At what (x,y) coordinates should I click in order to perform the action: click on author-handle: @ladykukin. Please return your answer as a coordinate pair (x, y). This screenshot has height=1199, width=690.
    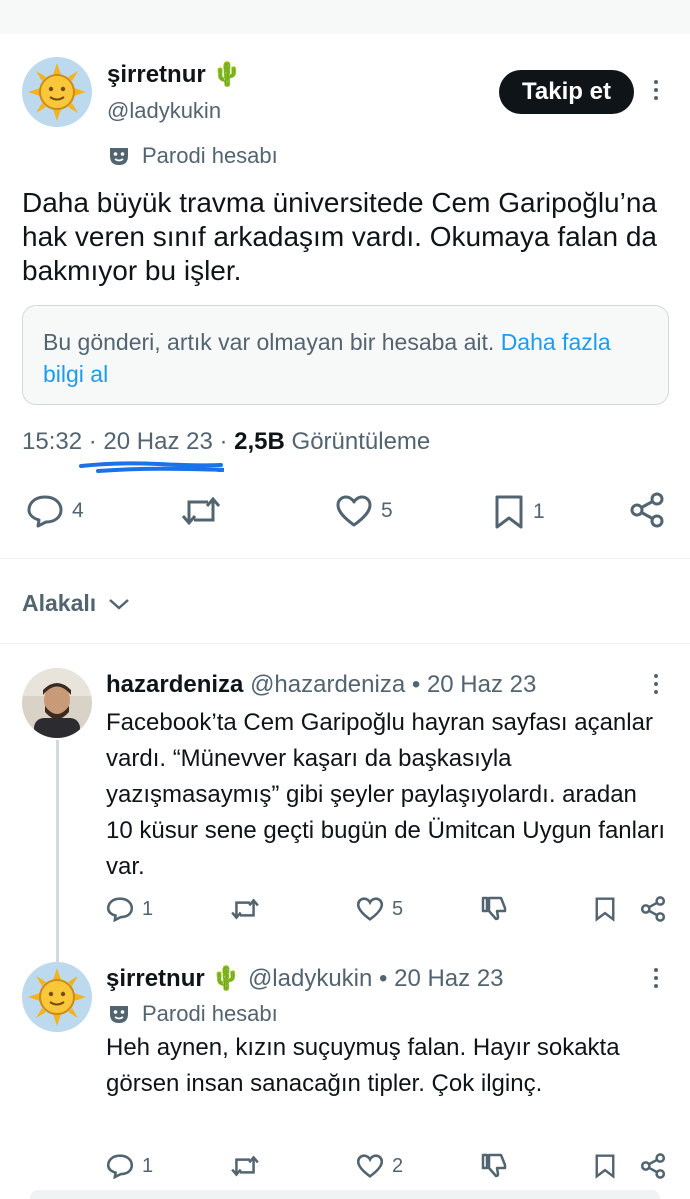
    Looking at the image, I should click on (164, 111).